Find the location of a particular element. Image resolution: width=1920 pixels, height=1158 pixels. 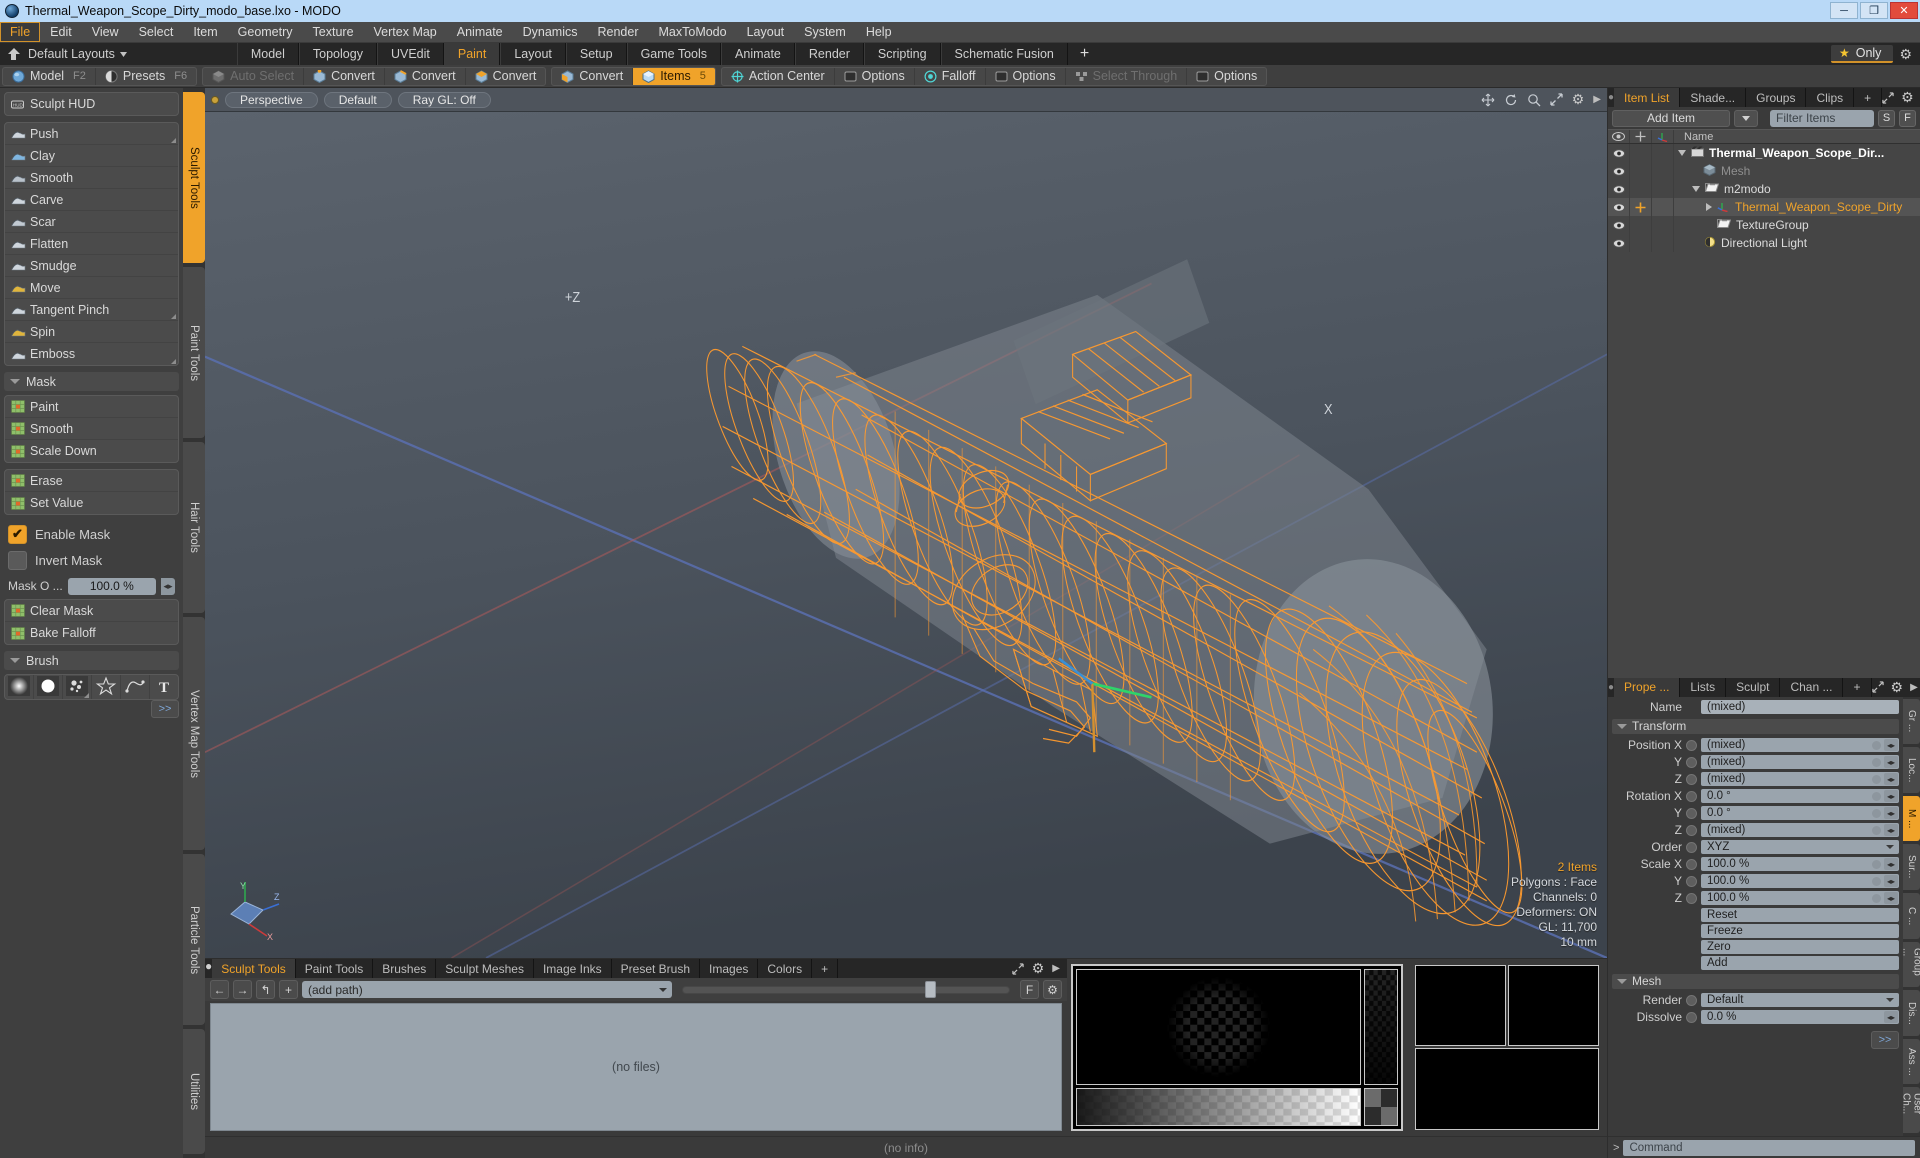

item-list-empty-area is located at coordinates (1764, 465).